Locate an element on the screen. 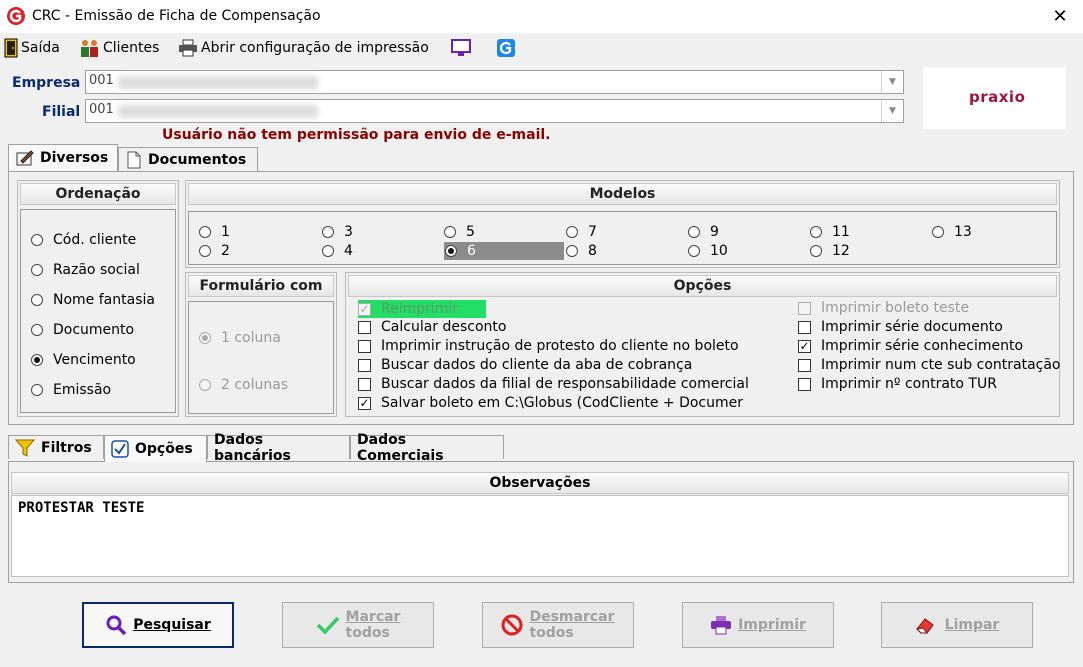 This screenshot has width=1083, height=667. empresa-label: Empresa is located at coordinates (46, 83).